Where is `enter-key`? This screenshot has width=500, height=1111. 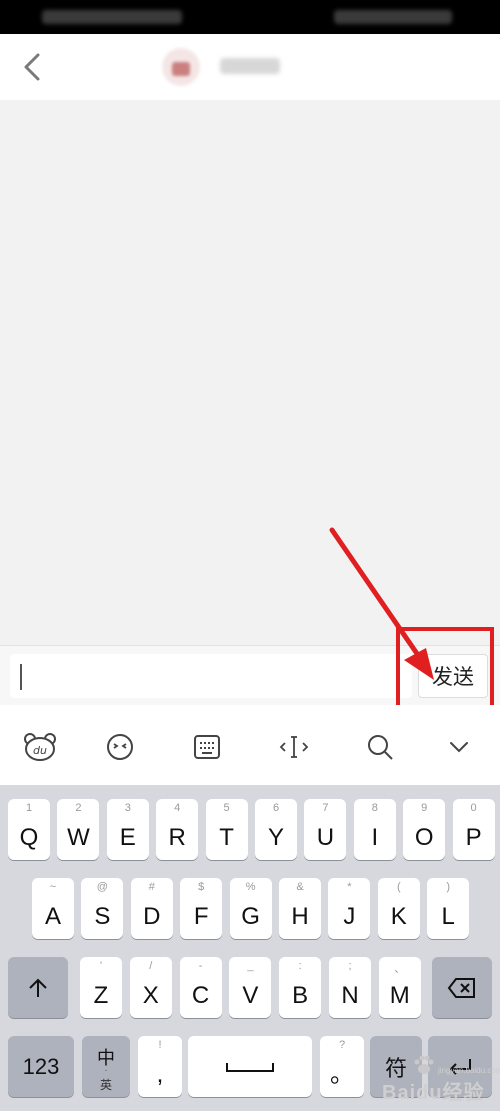
enter-key is located at coordinates (460, 1066).